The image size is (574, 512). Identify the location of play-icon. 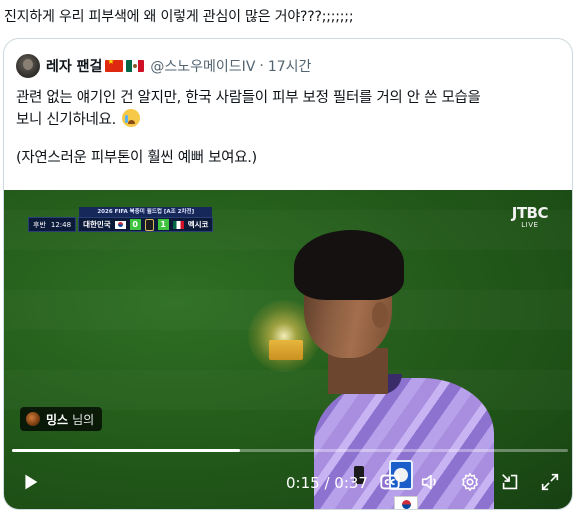
(31, 482).